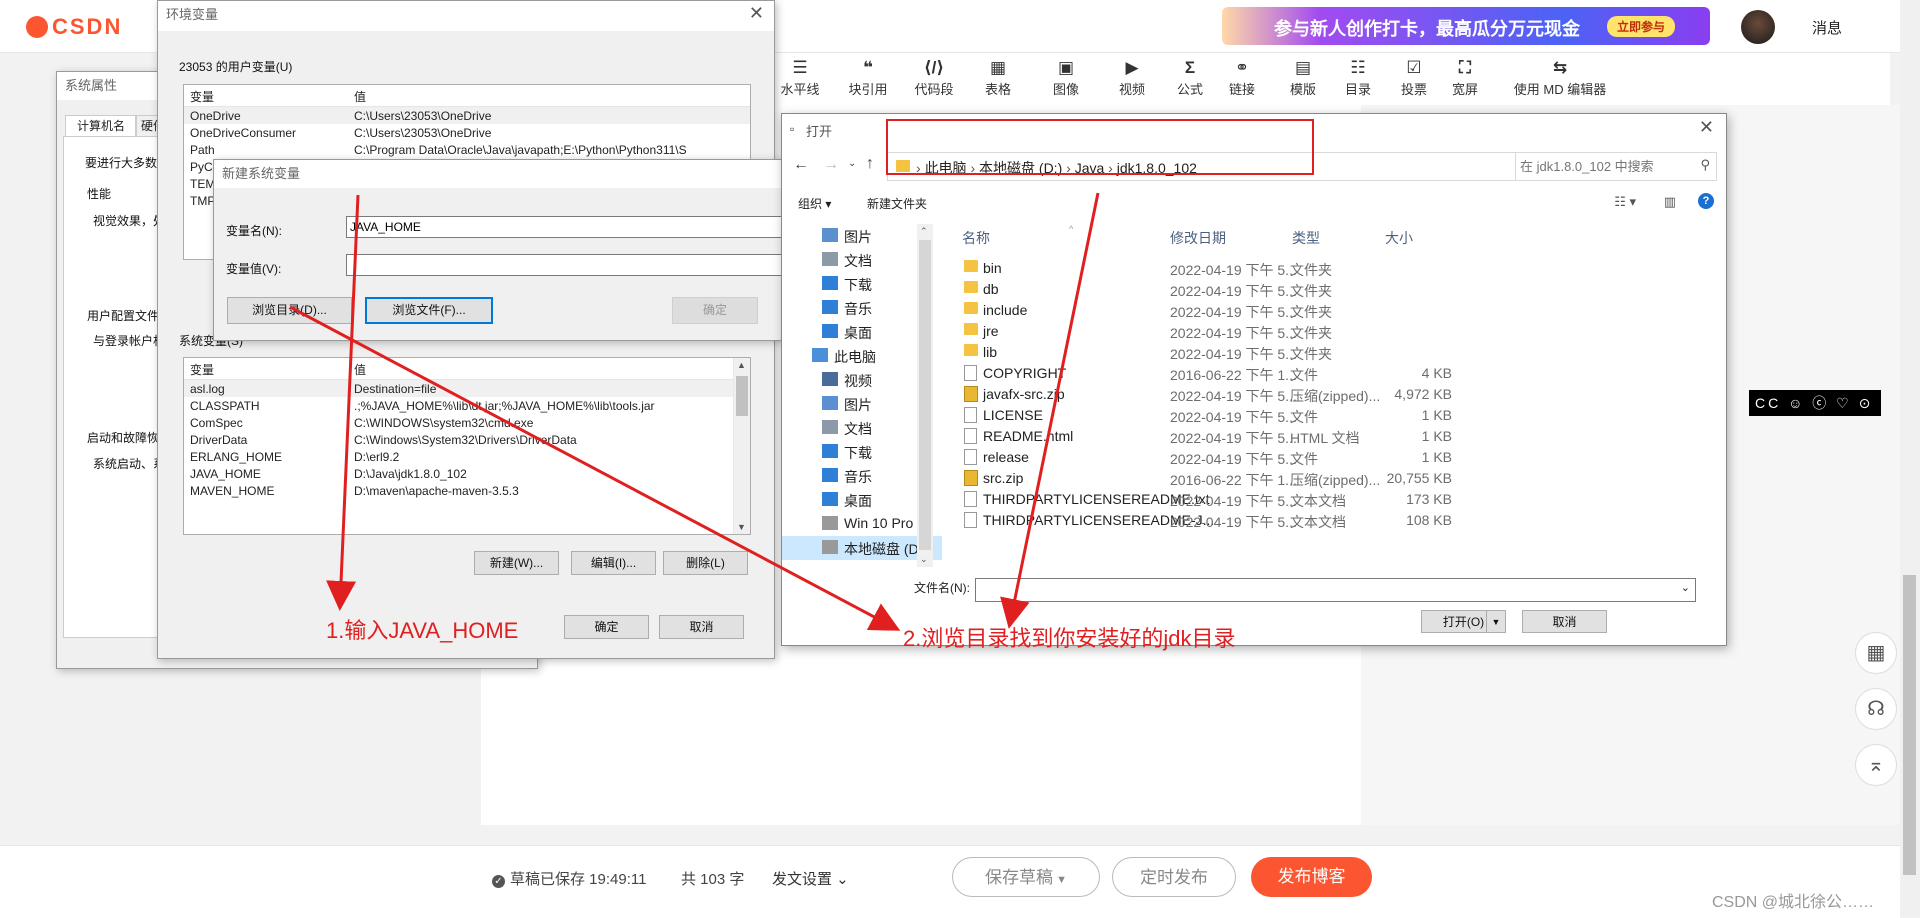 Image resolution: width=1920 pixels, height=918 pixels. Describe the element at coordinates (422, 630) in the screenshot. I see `annotation-step1: 1.输入JAVA_HOME` at that location.